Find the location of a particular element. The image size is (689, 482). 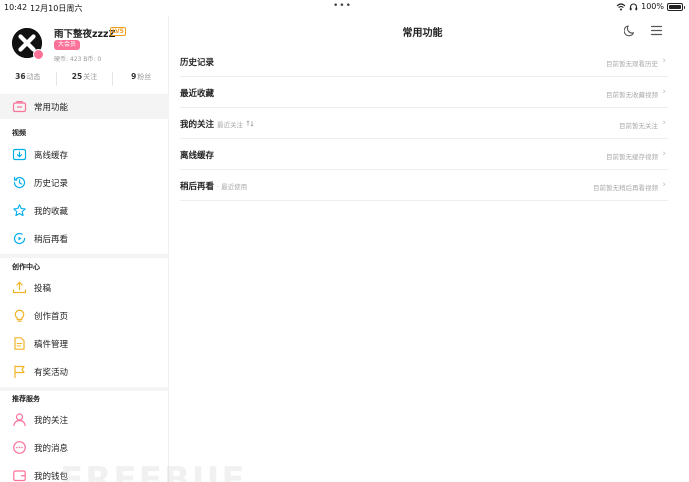

row-status: 目前暂无观看历史 is located at coordinates (632, 64).